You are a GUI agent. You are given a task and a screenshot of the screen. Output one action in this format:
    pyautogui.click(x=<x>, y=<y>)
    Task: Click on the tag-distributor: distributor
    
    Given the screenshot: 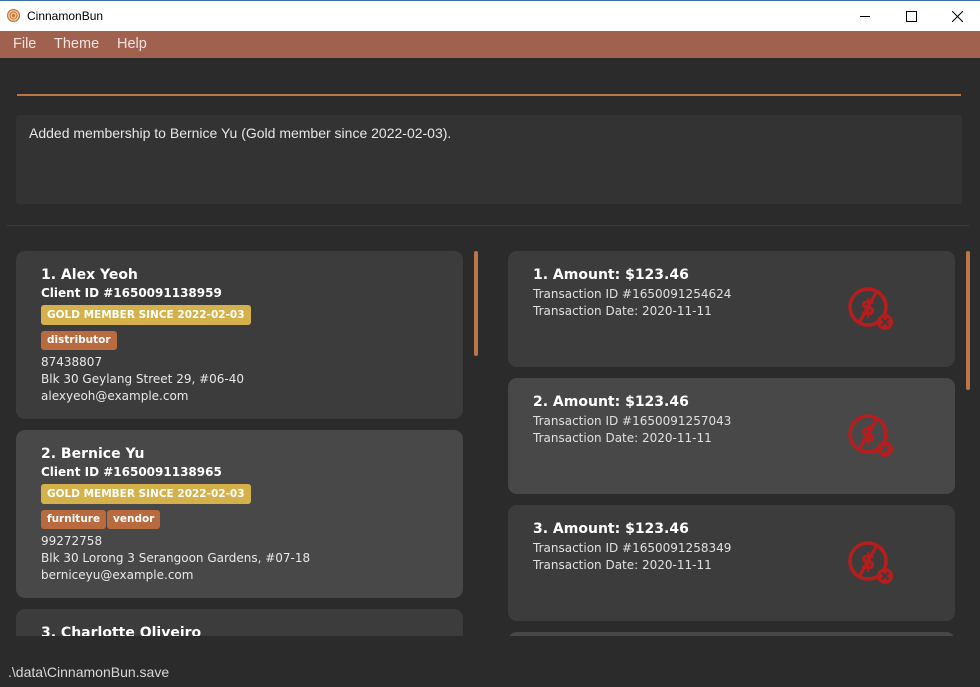 What is the action you would take?
    pyautogui.click(x=79, y=340)
    